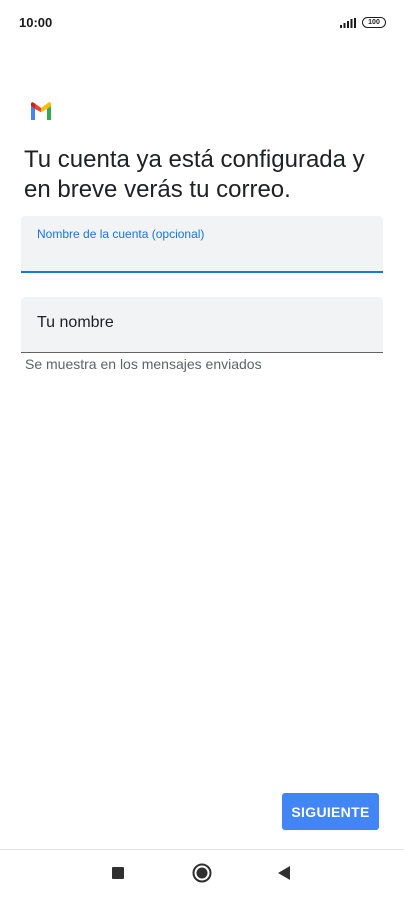  Describe the element at coordinates (202, 244) in the screenshot. I see `account-name-field: Nombre de la cuenta (opcional)` at that location.